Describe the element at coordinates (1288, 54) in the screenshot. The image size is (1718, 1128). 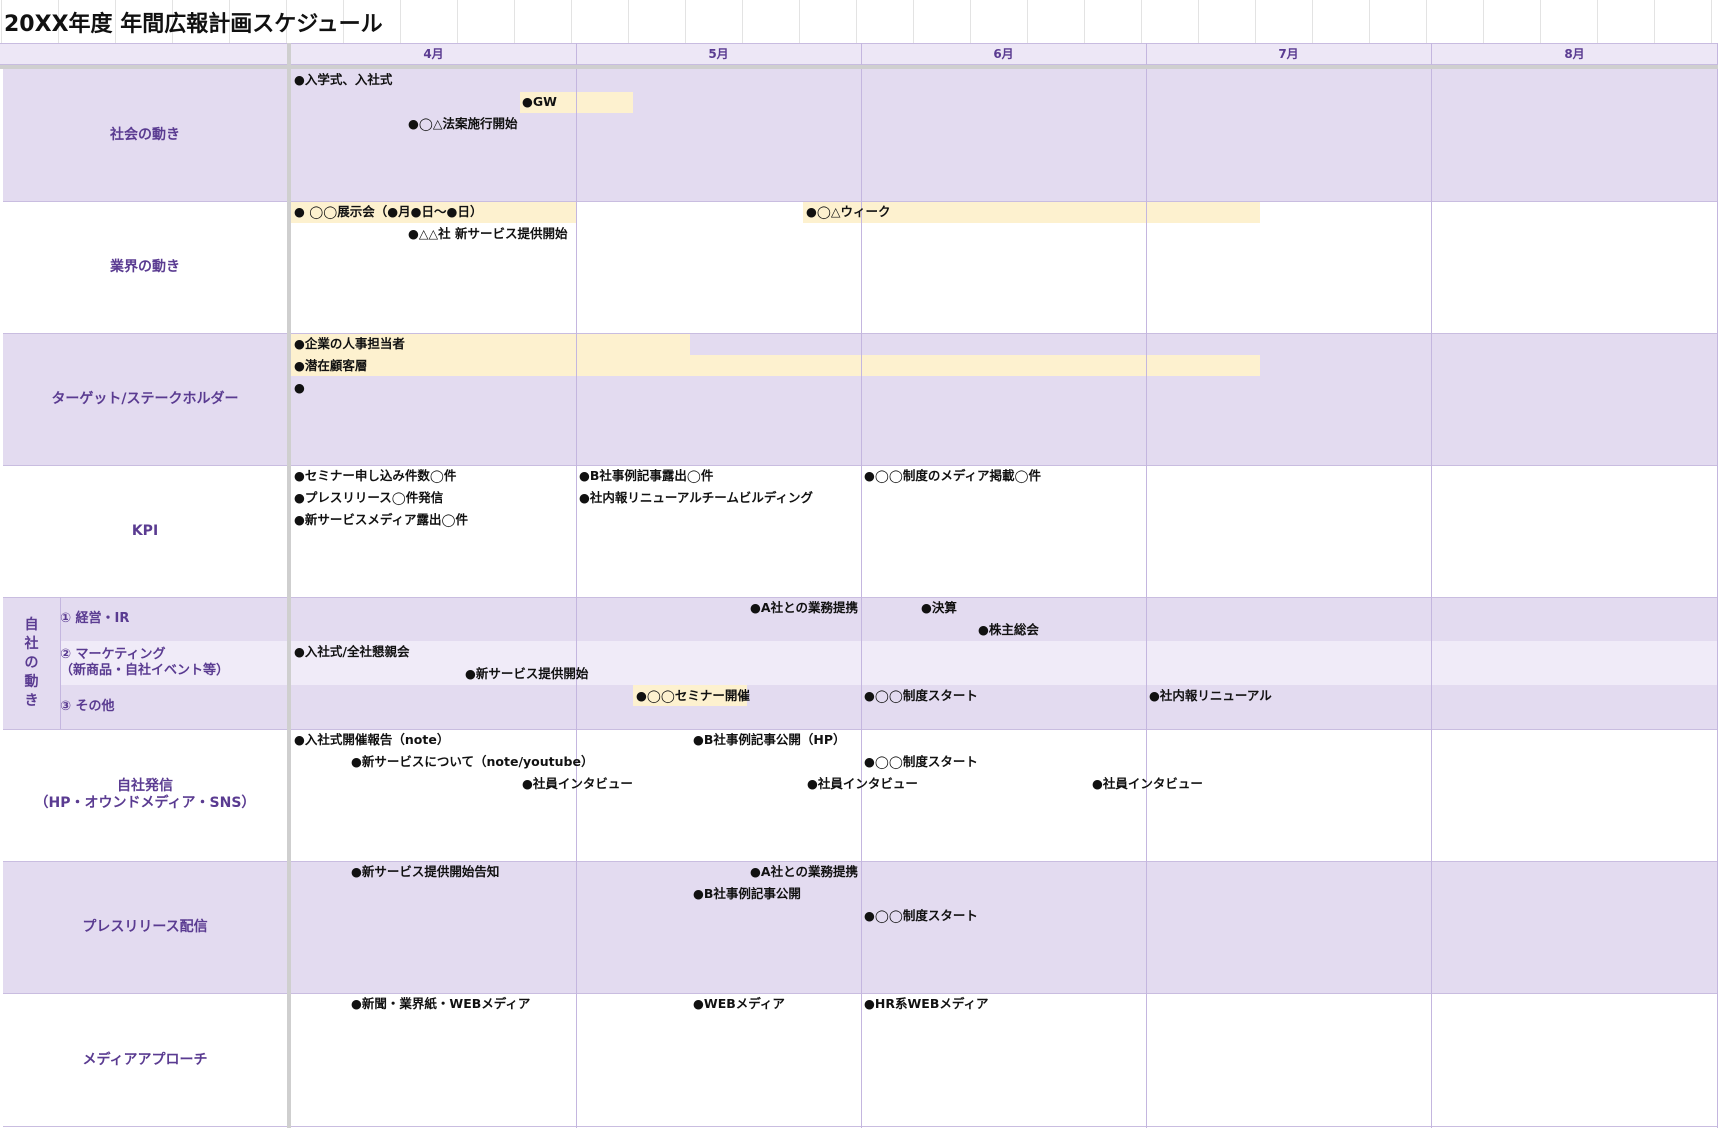
I see `month-header-jul: 7月` at that location.